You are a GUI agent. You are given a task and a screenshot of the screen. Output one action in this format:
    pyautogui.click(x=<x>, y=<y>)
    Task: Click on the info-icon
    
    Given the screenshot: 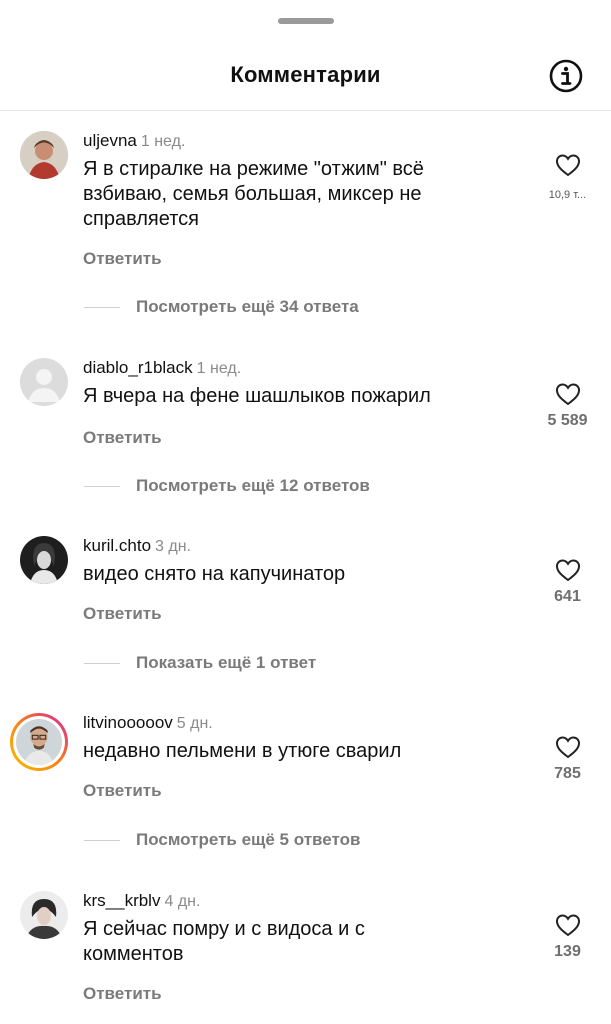 What is the action you would take?
    pyautogui.click(x=566, y=76)
    